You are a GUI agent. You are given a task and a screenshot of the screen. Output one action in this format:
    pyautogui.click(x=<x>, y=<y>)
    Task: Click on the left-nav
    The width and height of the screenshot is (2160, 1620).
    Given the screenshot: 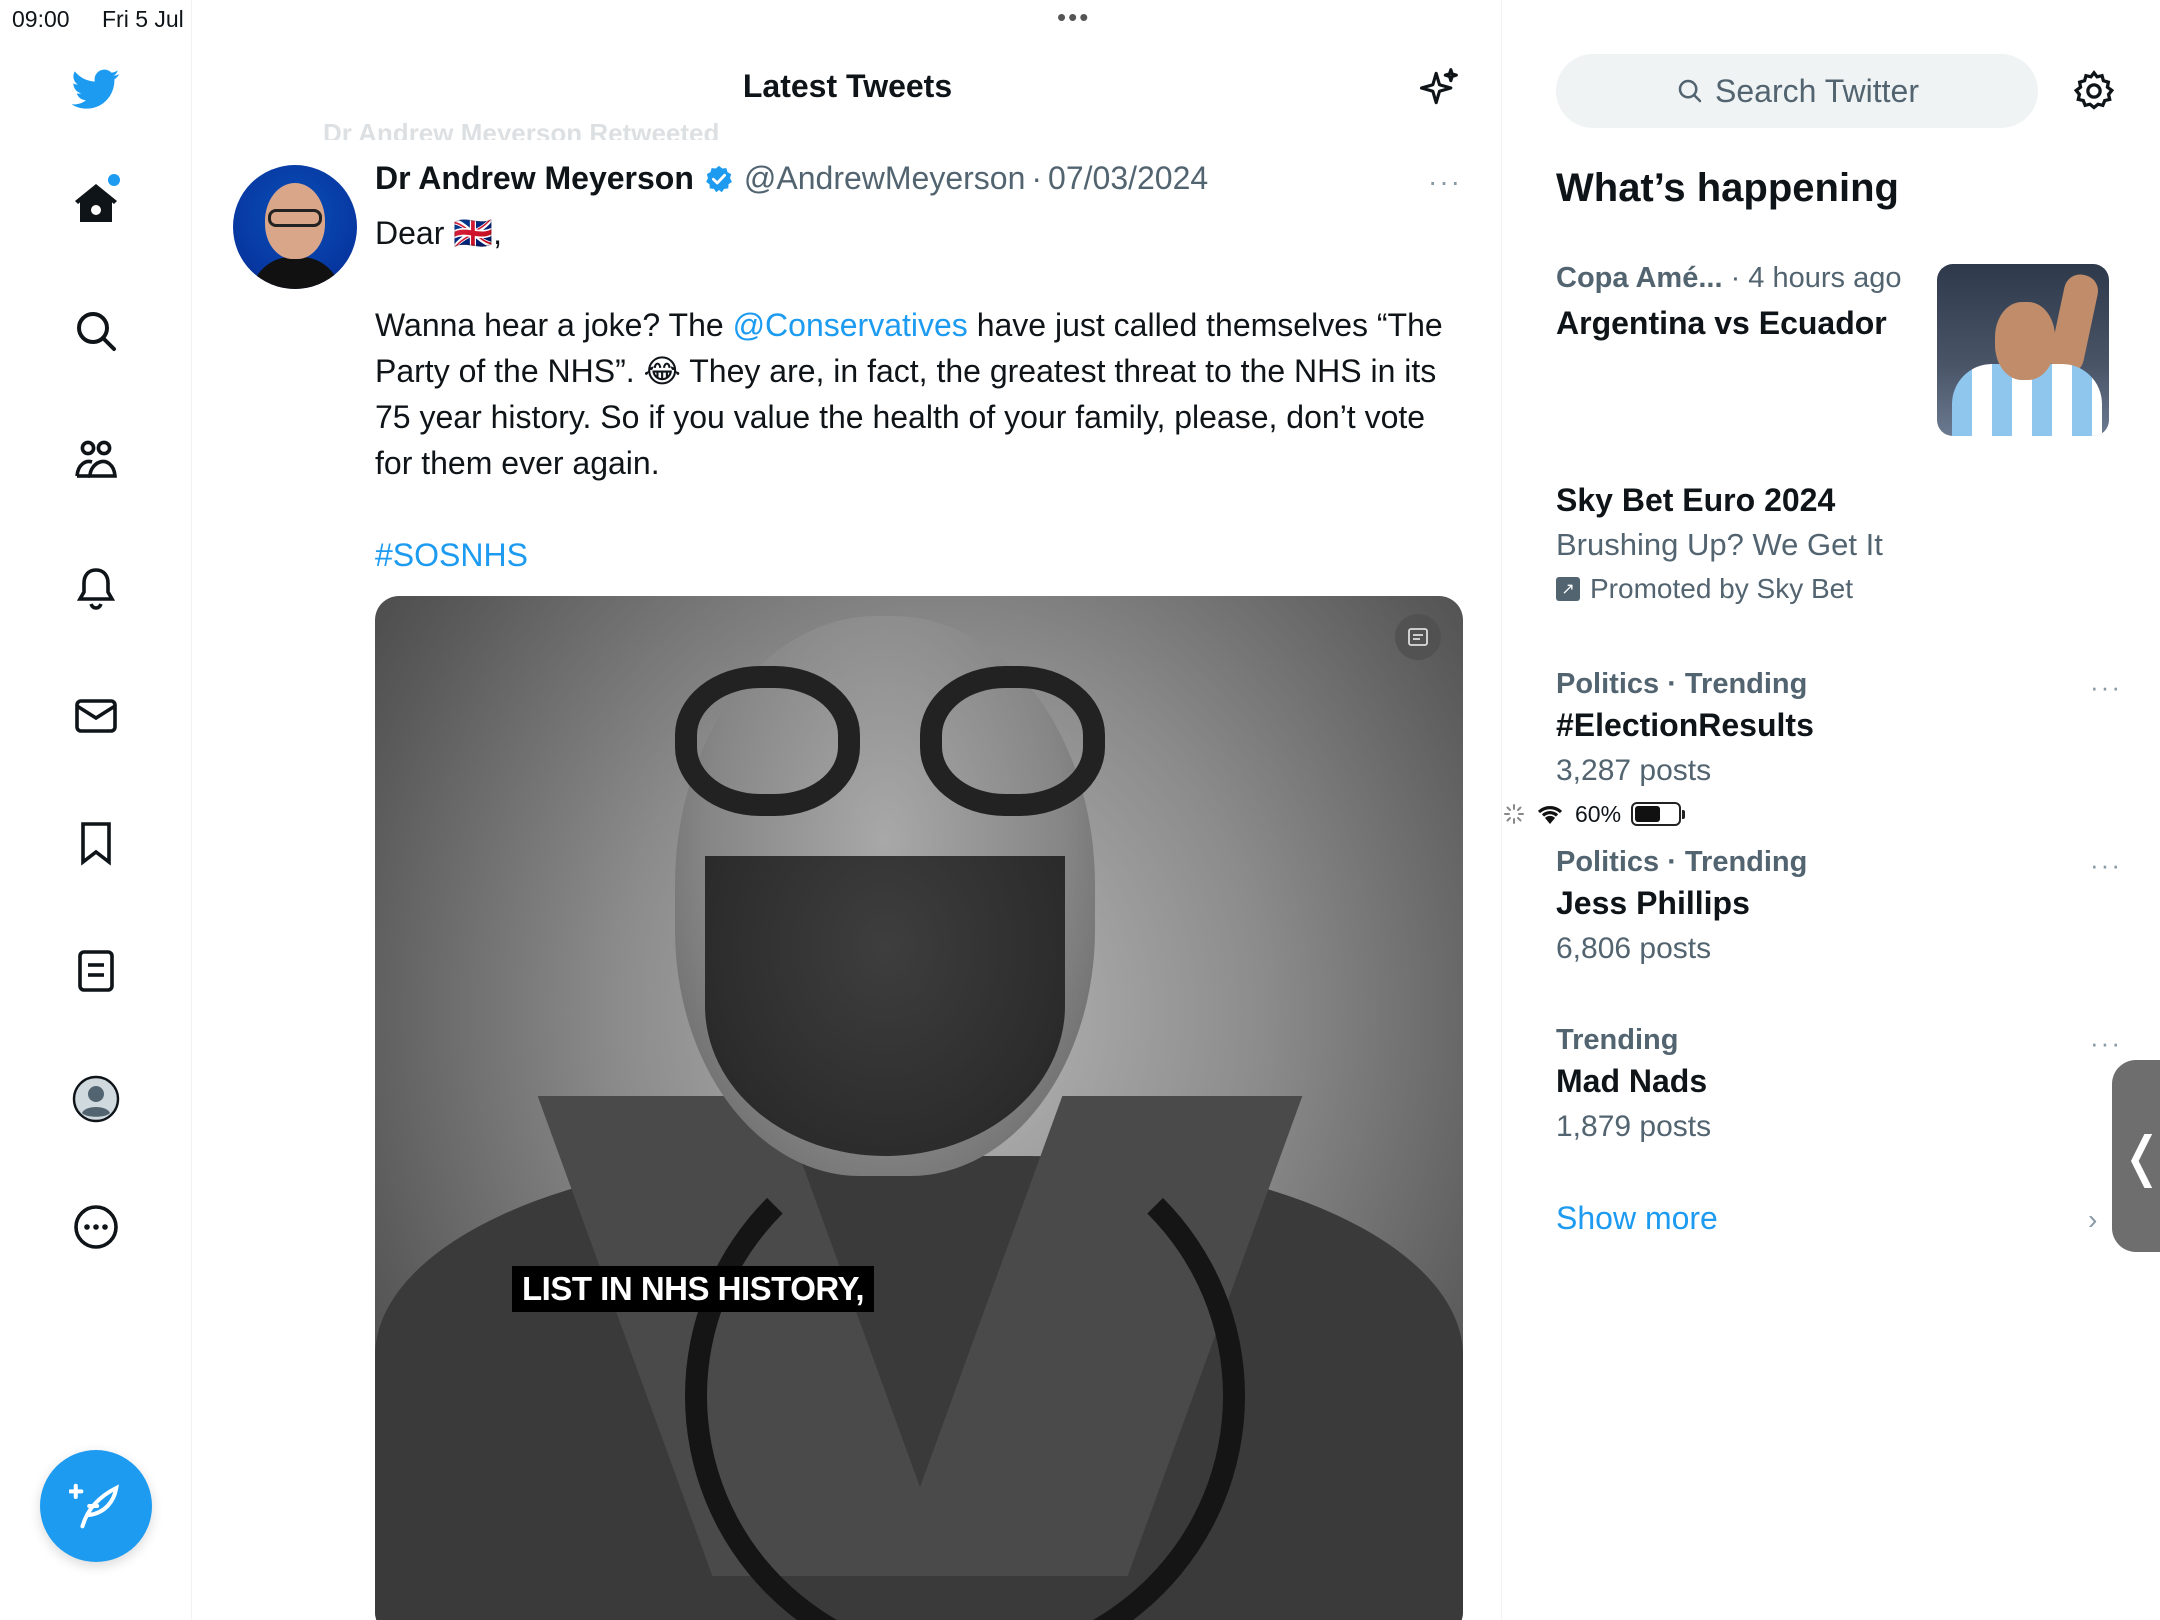 What is the action you would take?
    pyautogui.click(x=96, y=810)
    